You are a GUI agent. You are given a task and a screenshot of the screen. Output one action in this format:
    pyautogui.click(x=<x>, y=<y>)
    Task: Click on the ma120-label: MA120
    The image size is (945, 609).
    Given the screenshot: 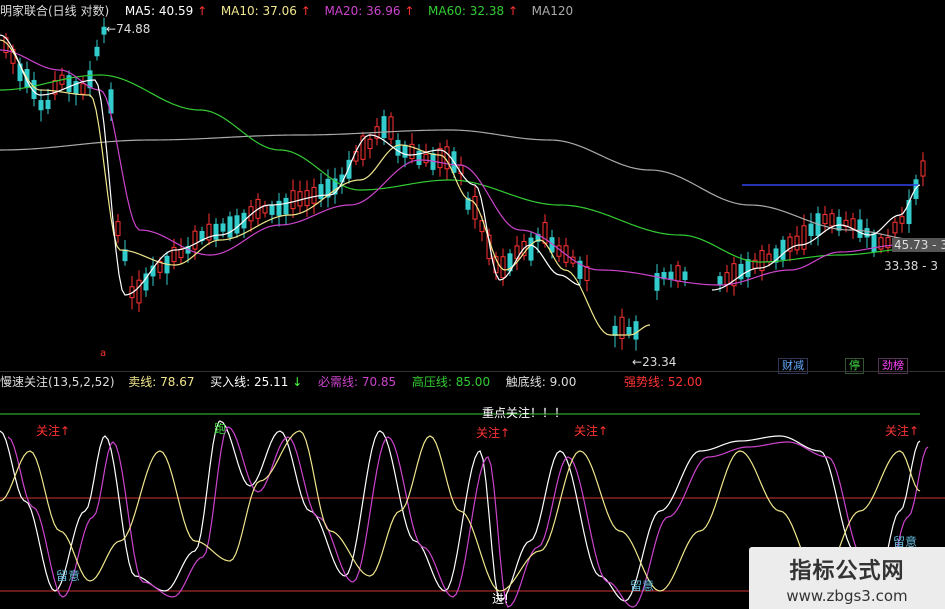 What is the action you would take?
    pyautogui.click(x=552, y=11)
    